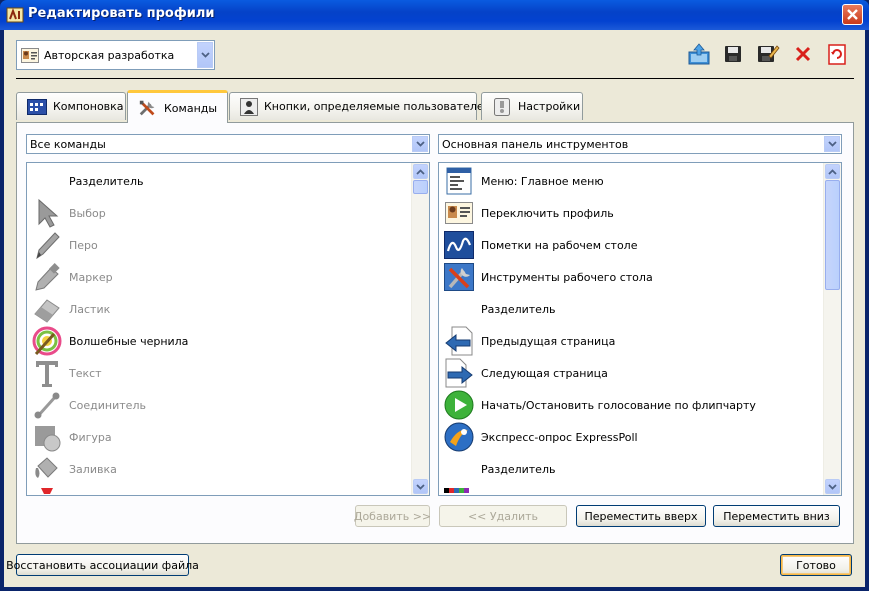 This screenshot has width=869, height=591. I want to click on move-down-button: Переместить вниз, so click(776, 516).